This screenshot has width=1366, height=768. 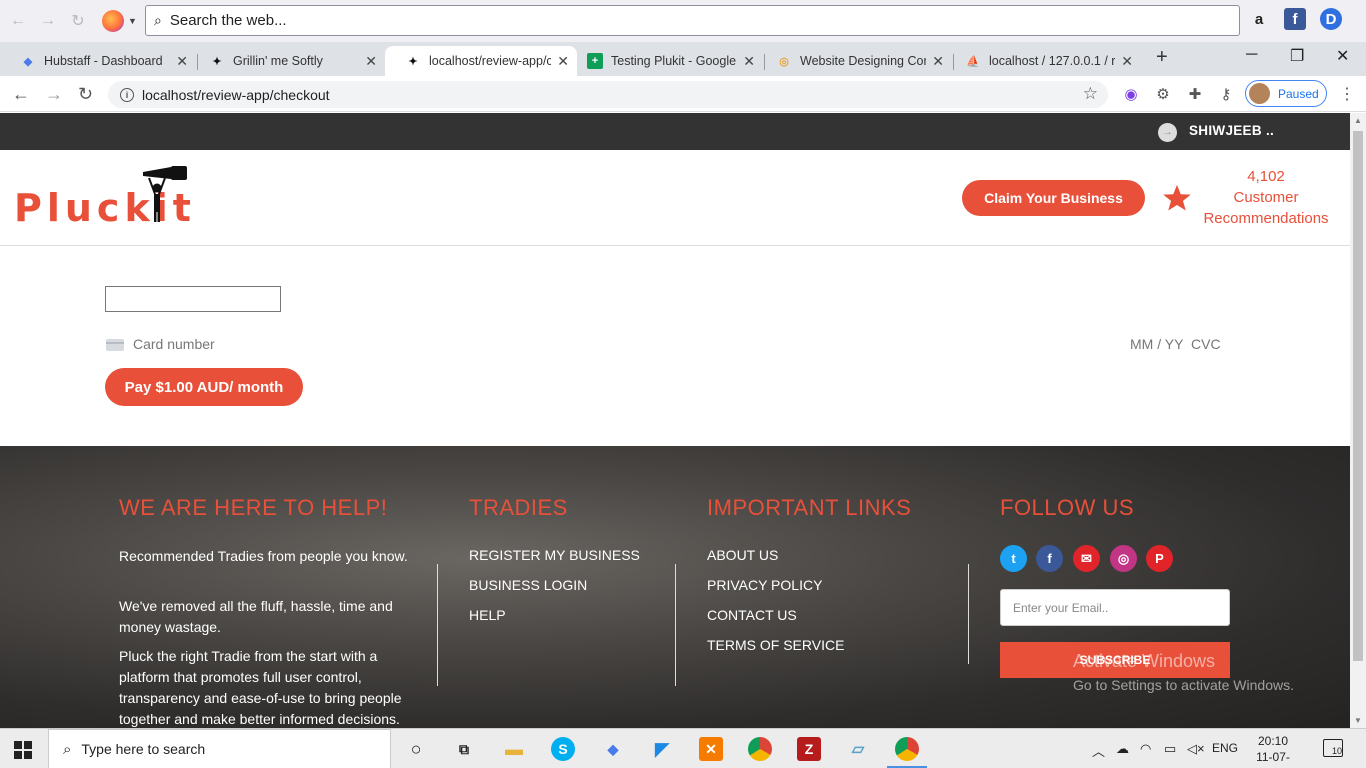 What do you see at coordinates (514, 749) in the screenshot?
I see `file-explorer-icon: ▬` at bounding box center [514, 749].